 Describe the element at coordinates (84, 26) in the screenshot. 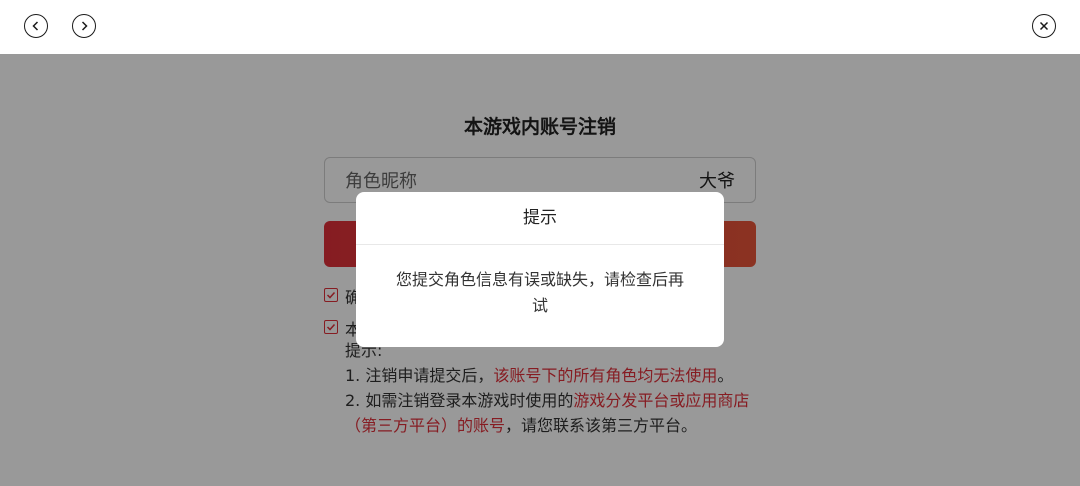

I see `chevron-right-icon` at that location.